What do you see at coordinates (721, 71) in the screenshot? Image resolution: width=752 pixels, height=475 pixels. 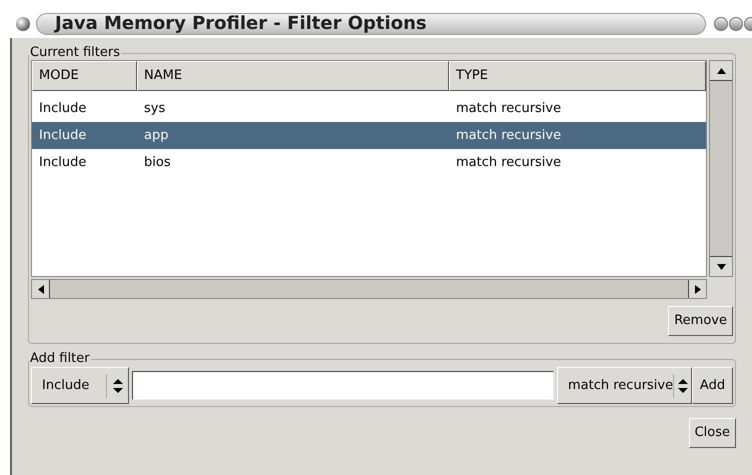 I see `scroll-up-icon` at bounding box center [721, 71].